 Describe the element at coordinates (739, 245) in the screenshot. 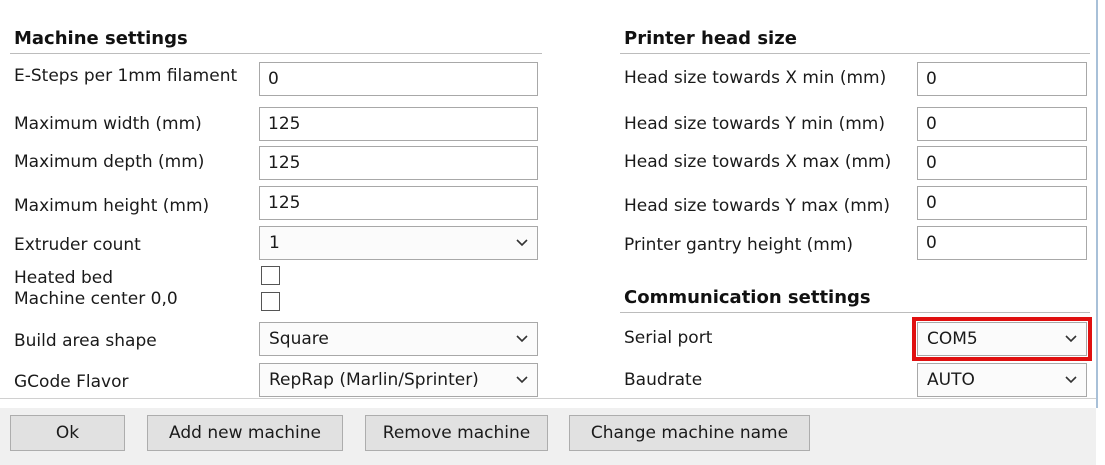

I see `gantry-height-label: Printer gantry height (mm)` at that location.